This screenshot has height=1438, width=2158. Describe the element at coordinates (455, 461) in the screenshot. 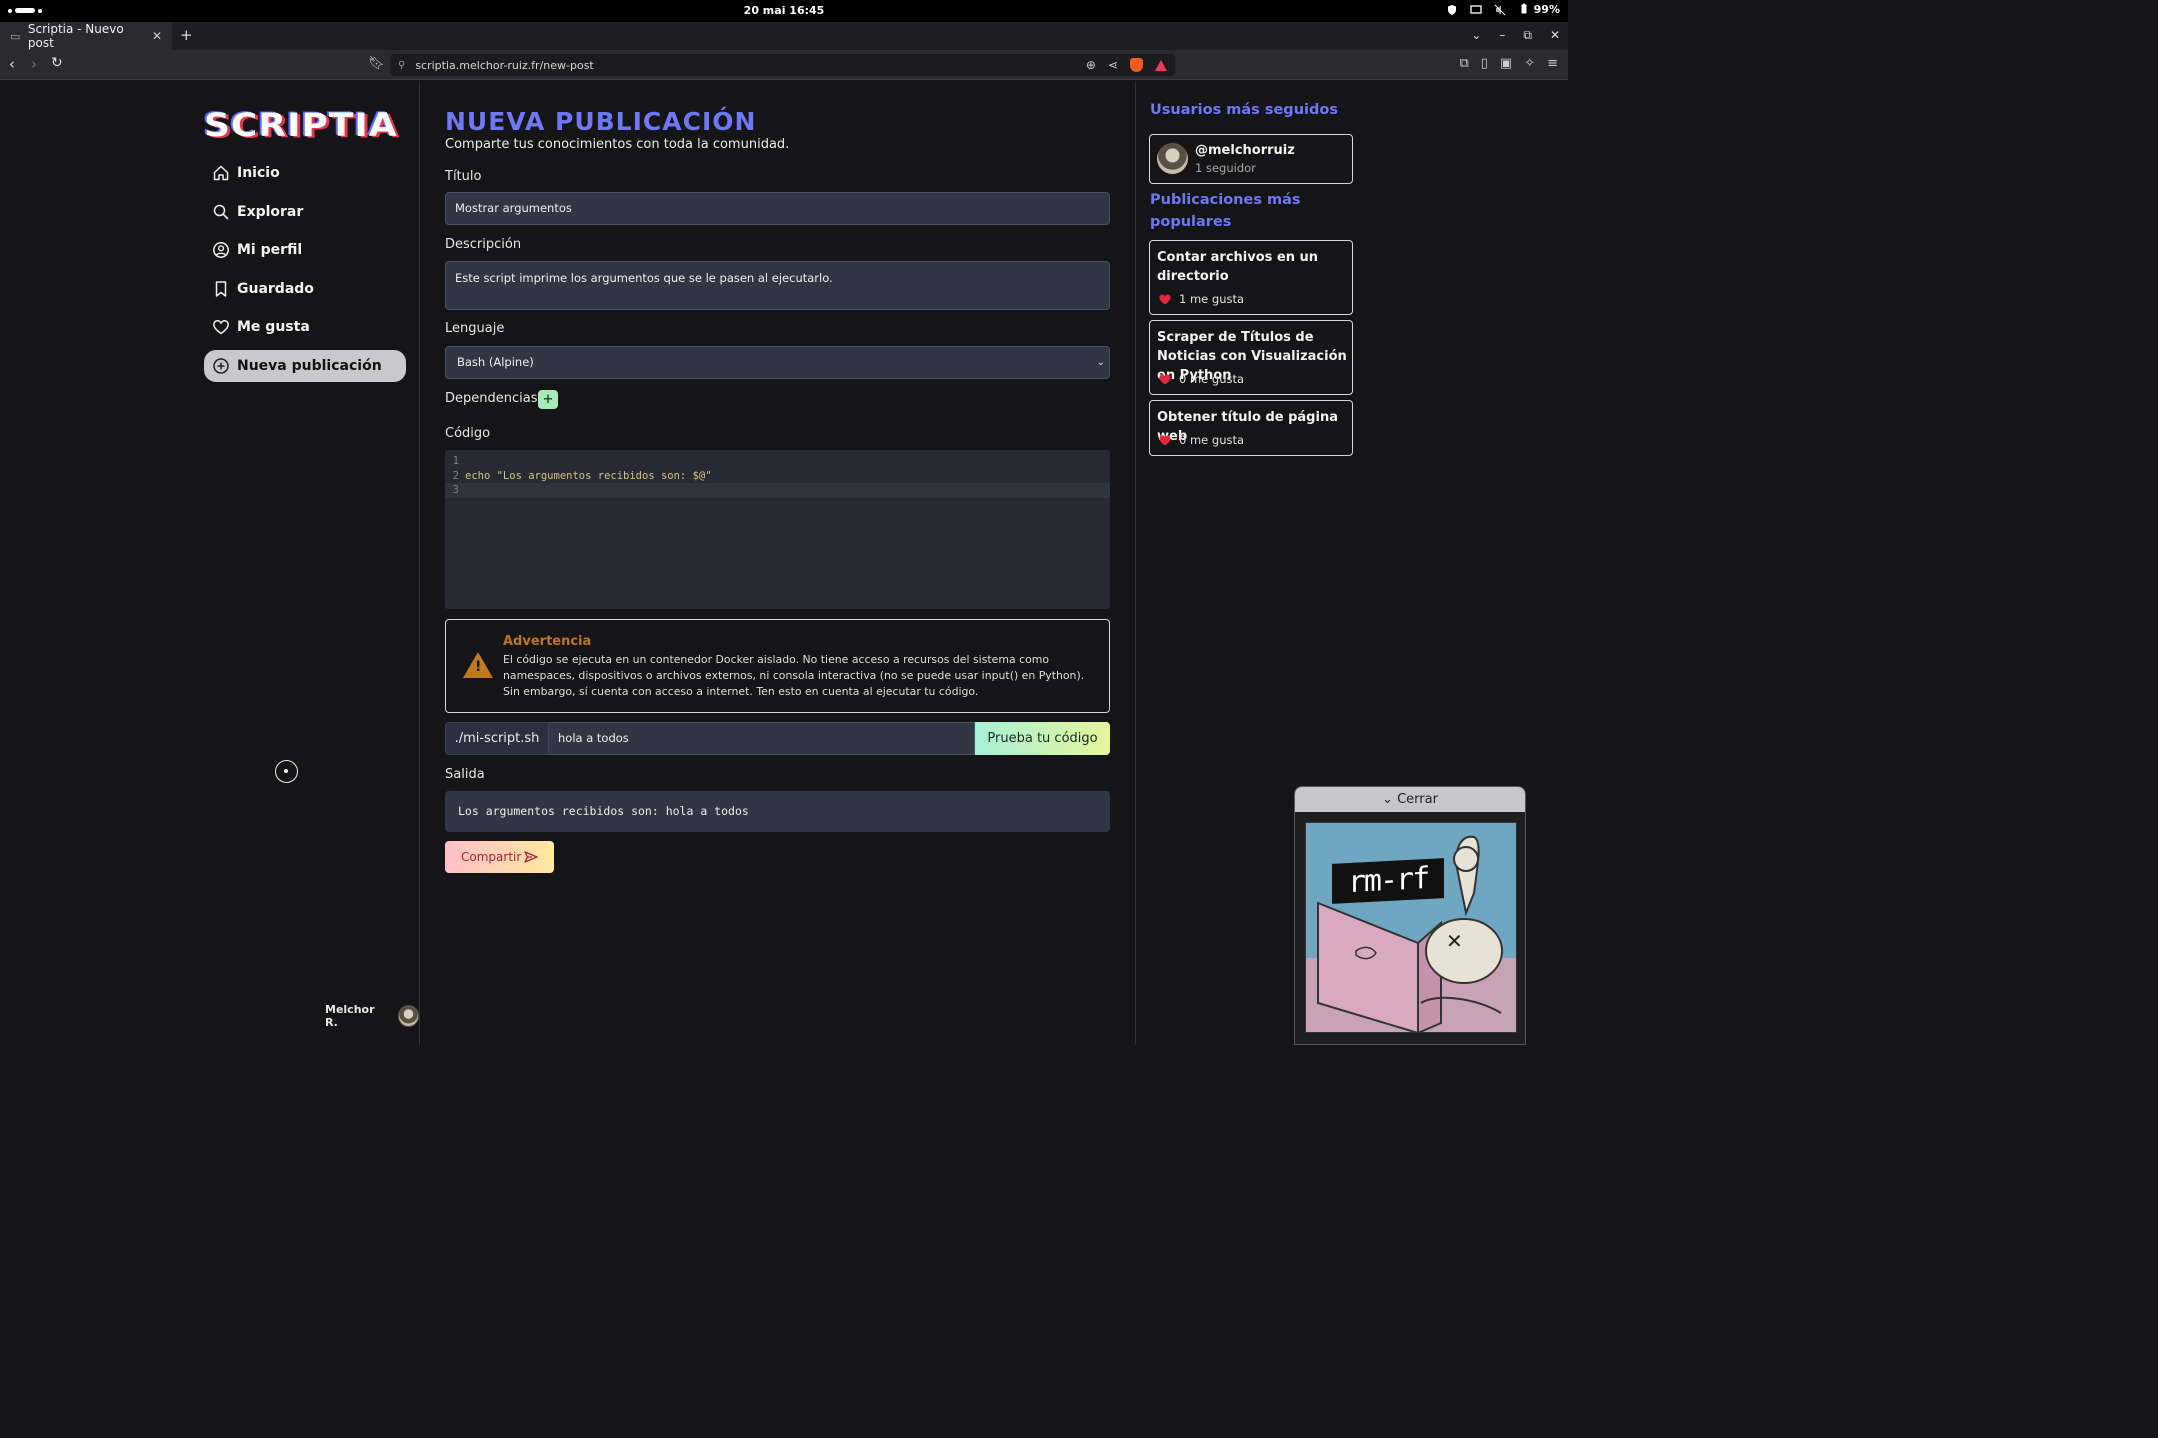

I see `line-number: 1` at that location.